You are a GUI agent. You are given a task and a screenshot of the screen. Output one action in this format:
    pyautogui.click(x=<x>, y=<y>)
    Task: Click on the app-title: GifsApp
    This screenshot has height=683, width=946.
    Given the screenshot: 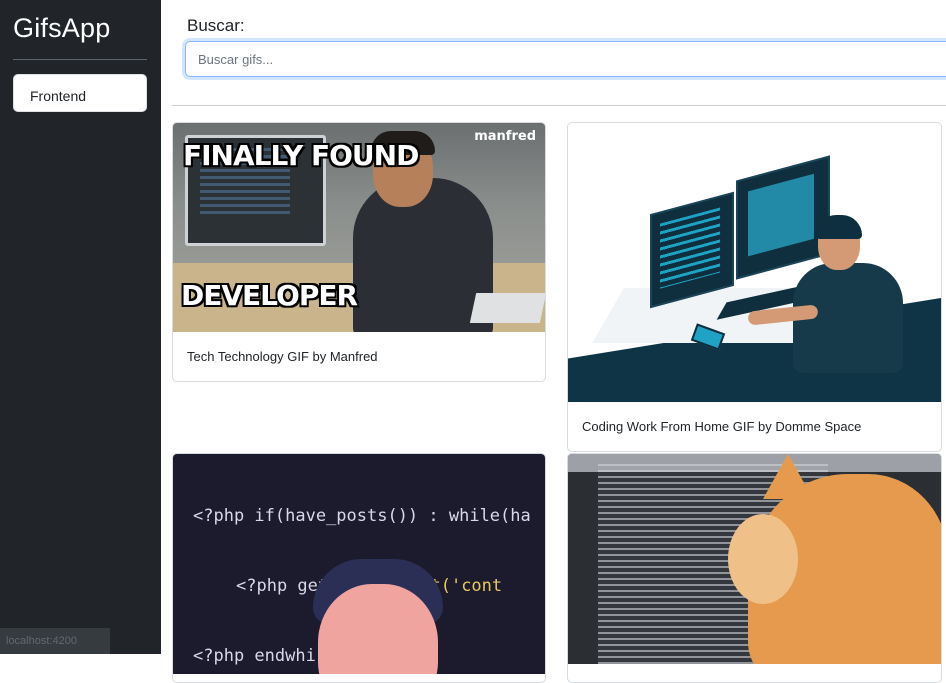 What is the action you would take?
    pyautogui.click(x=62, y=28)
    